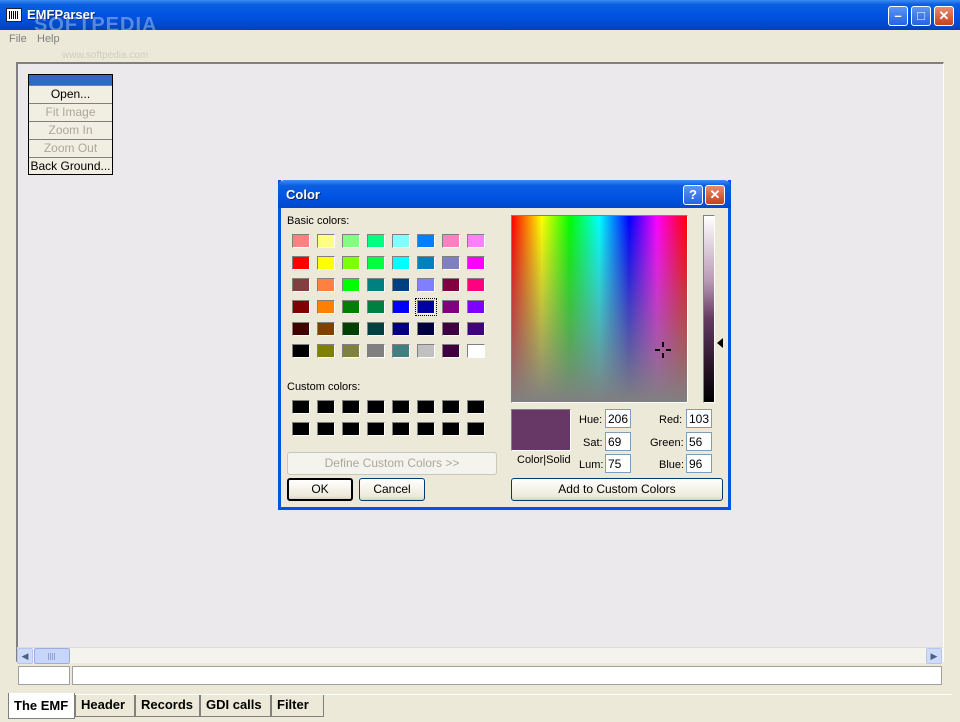 This screenshot has height=722, width=960. What do you see at coordinates (709, 309) in the screenshot?
I see `luminosity-bar` at bounding box center [709, 309].